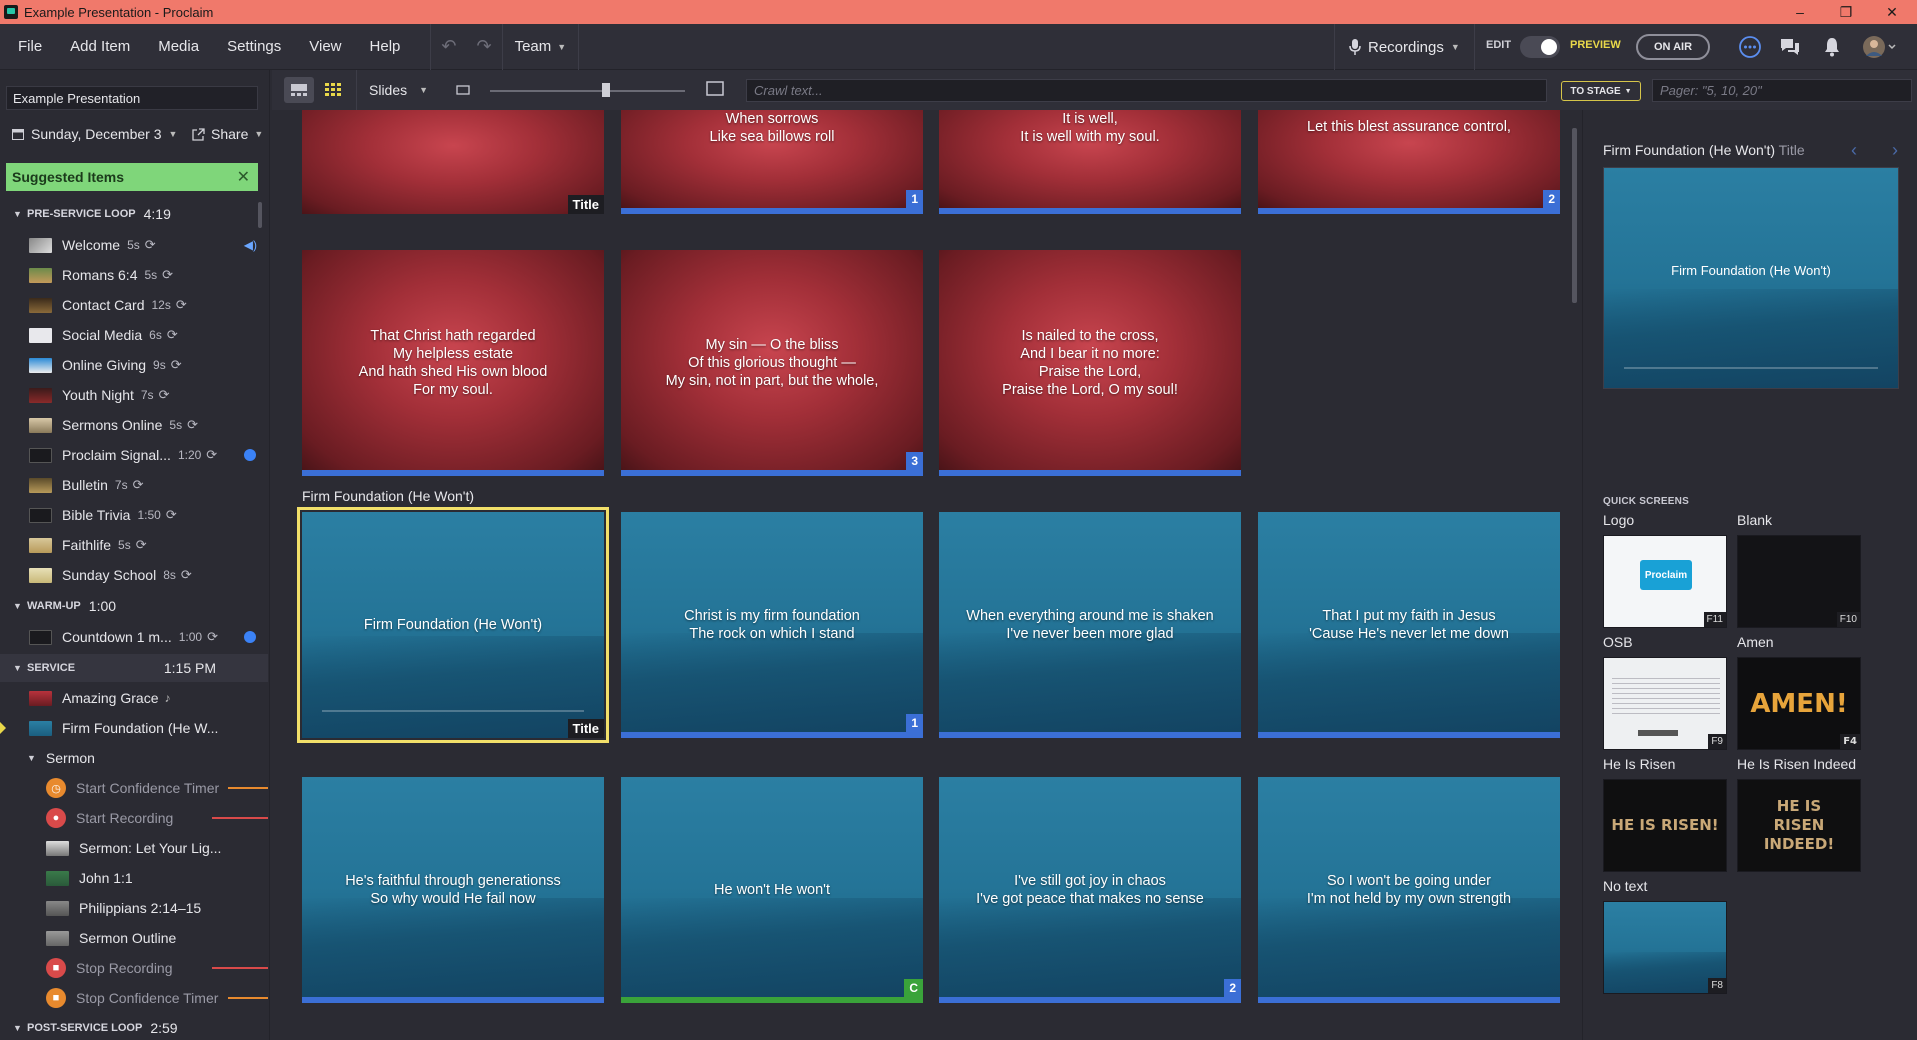  I want to click on zoom-slider-thumb, so click(606, 90).